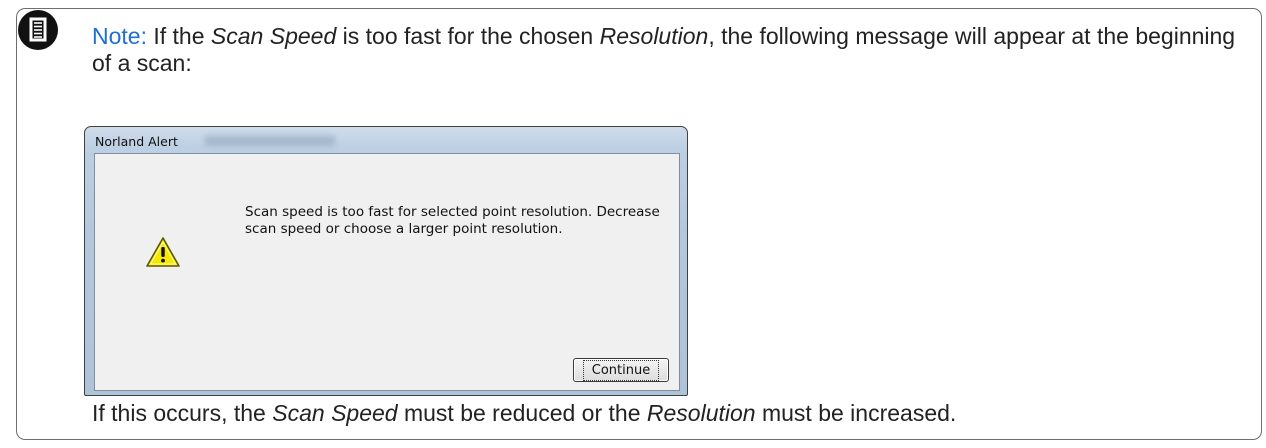 This screenshot has width=1266, height=448. I want to click on continue-button: Continue, so click(621, 370).